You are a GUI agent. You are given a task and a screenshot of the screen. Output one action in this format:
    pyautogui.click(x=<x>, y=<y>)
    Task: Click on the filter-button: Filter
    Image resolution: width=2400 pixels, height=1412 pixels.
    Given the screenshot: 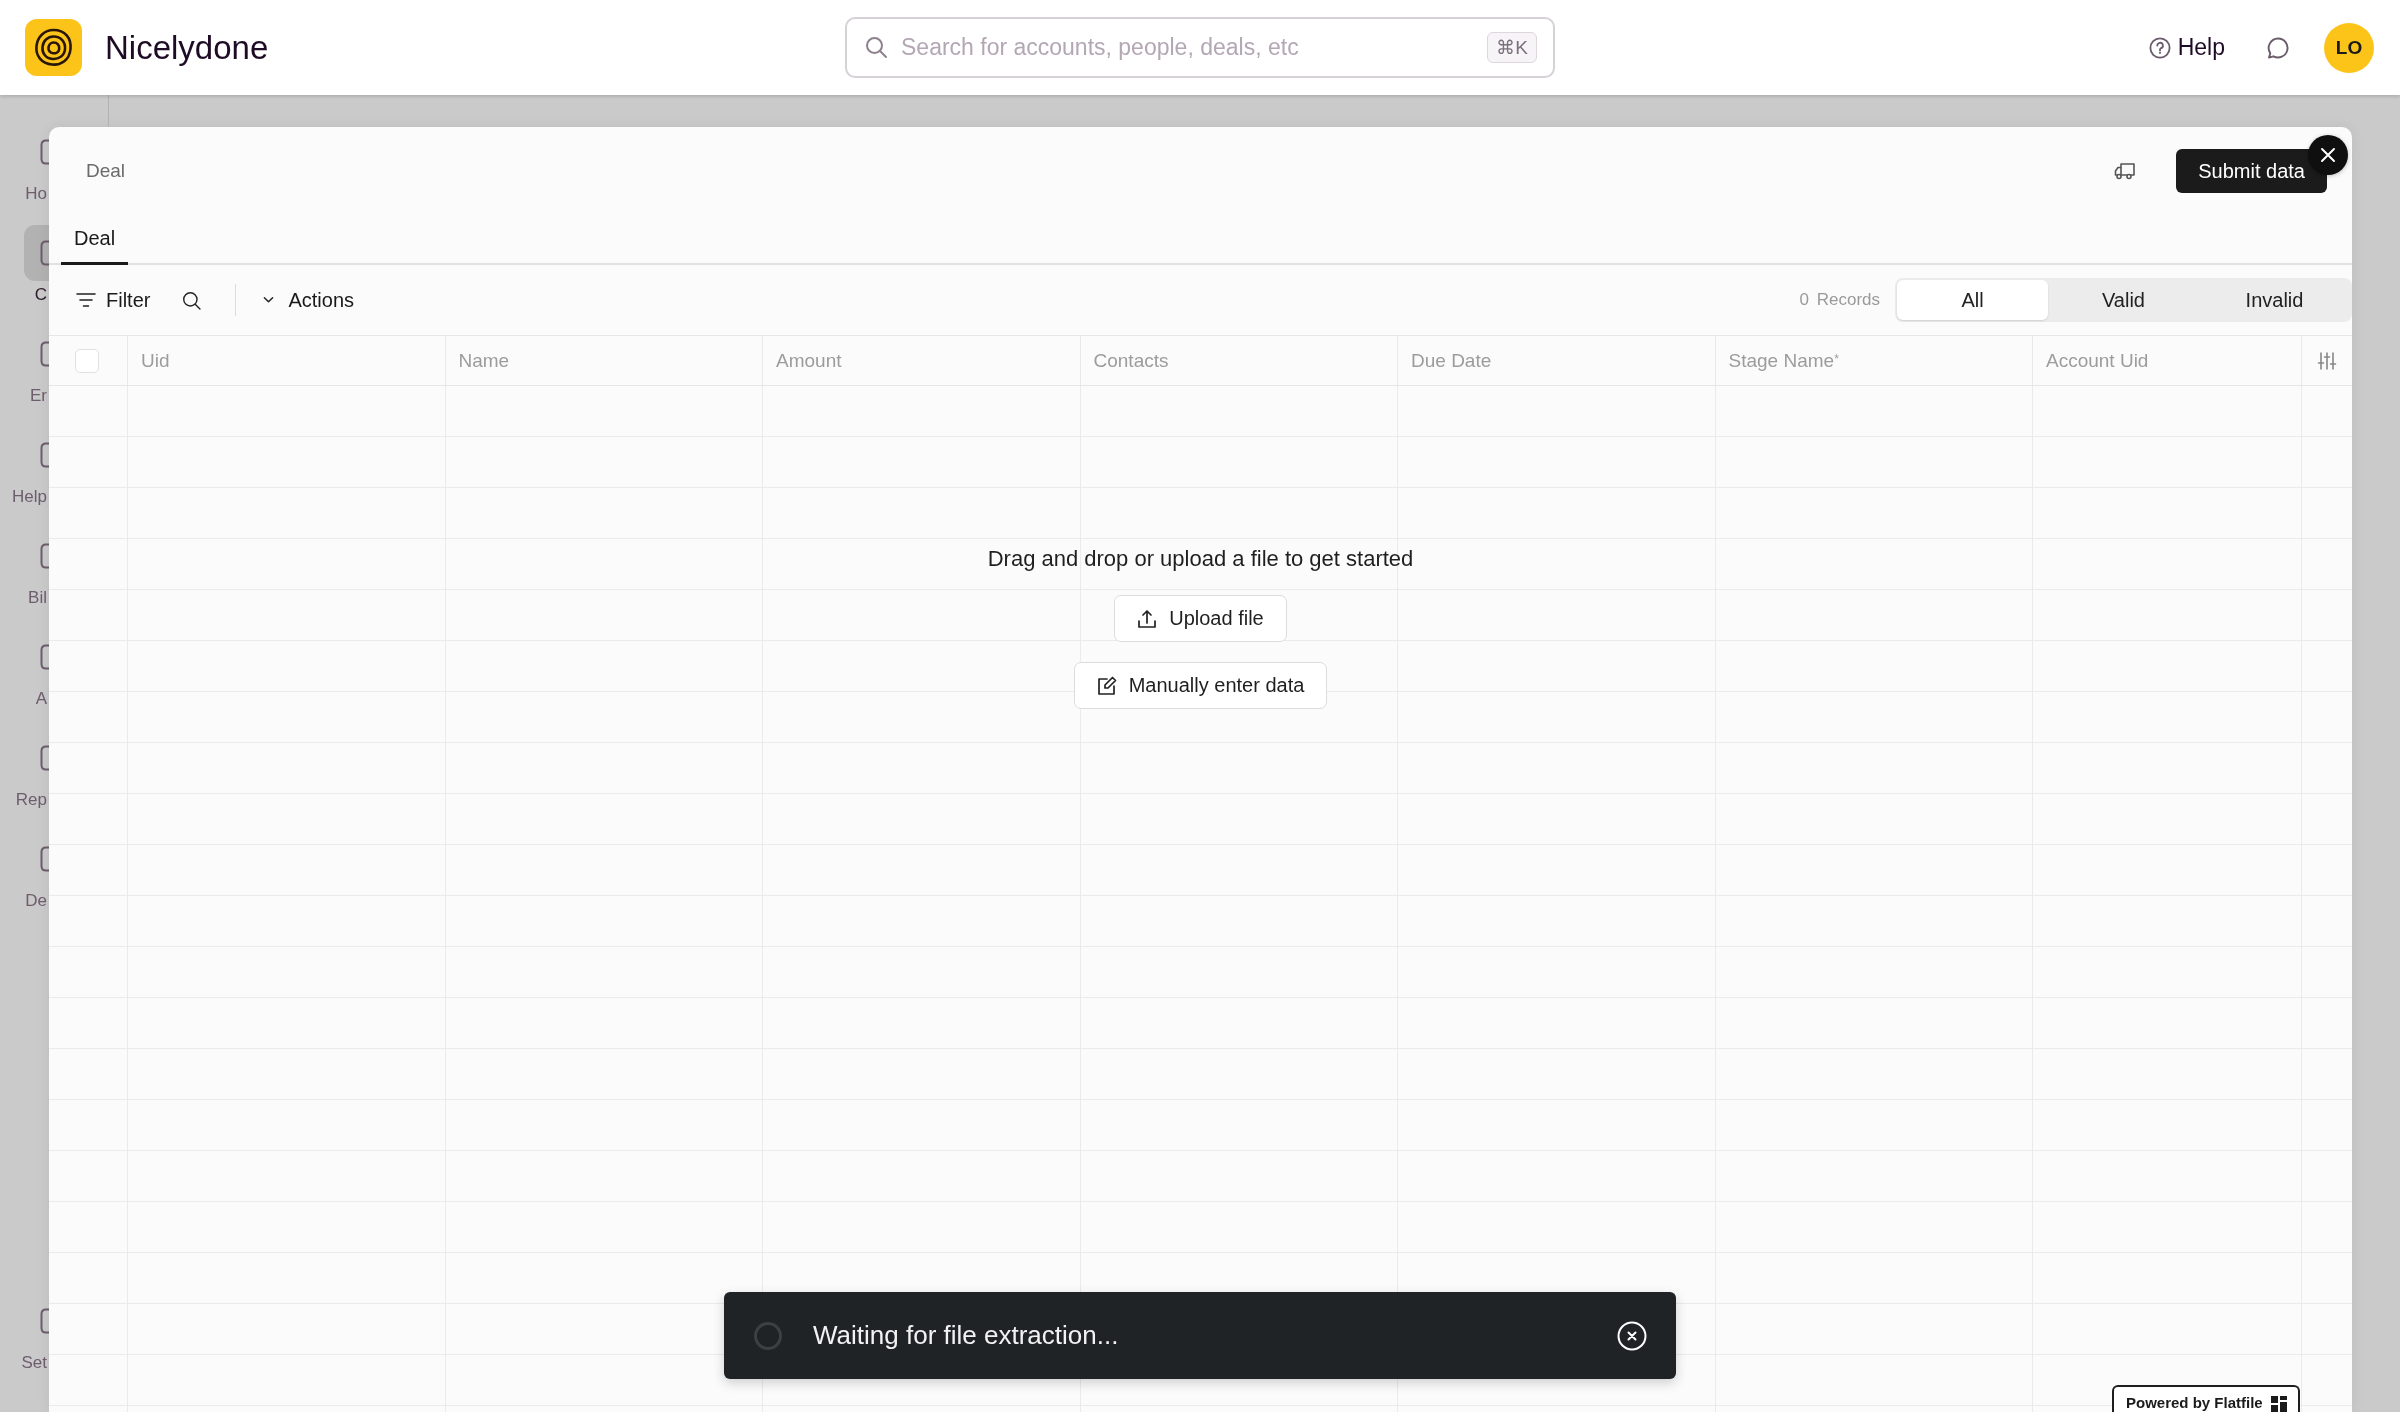 What is the action you would take?
    pyautogui.click(x=113, y=300)
    